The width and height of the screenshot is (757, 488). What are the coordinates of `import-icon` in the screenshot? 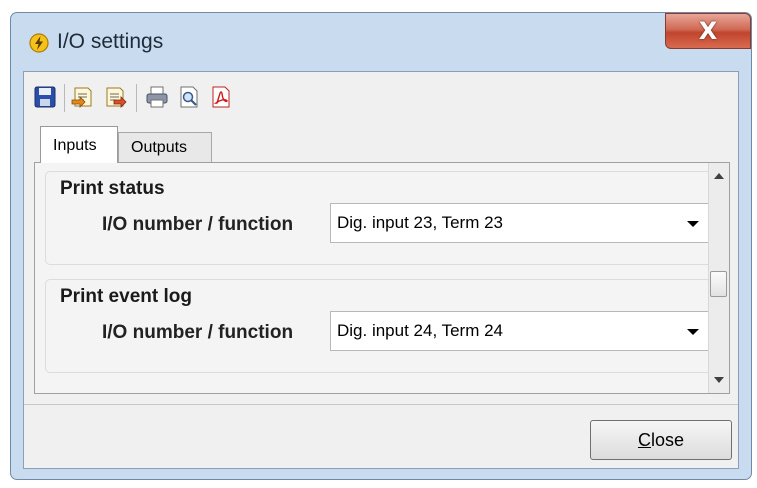 It's located at (83, 97).